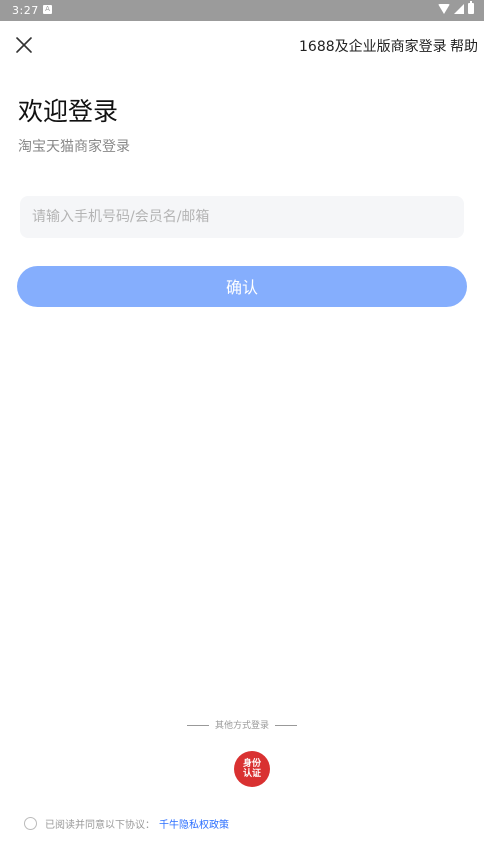 The image size is (484, 860). What do you see at coordinates (68, 111) in the screenshot?
I see `page-title: 欢迎登录` at bounding box center [68, 111].